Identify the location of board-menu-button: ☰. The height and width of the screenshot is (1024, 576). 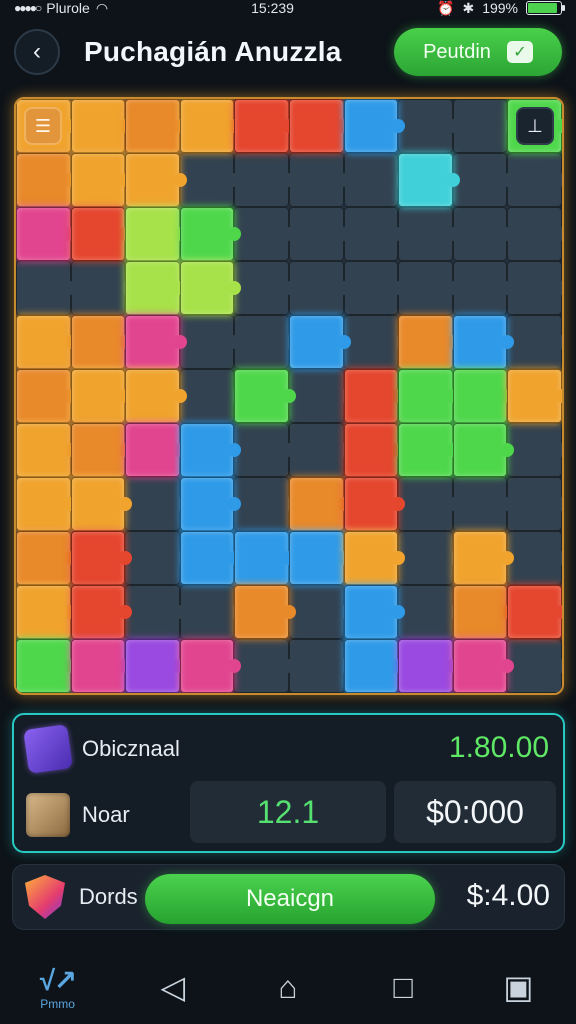
(43, 126).